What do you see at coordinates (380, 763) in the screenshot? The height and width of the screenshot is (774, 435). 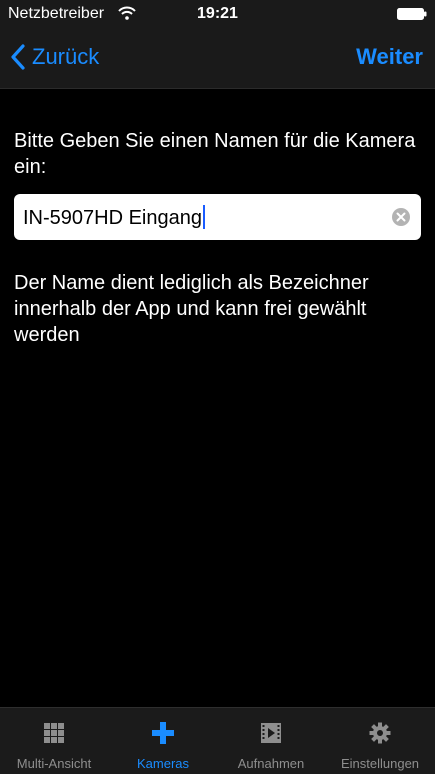 I see `tab-label: Einstellungen` at bounding box center [380, 763].